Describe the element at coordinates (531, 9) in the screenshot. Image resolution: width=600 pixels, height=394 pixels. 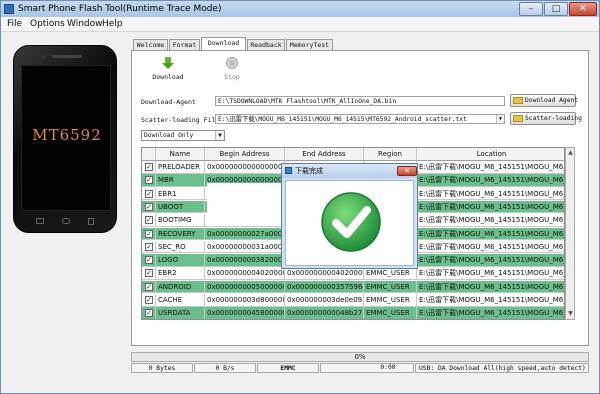
I see `minimize-button: –` at that location.